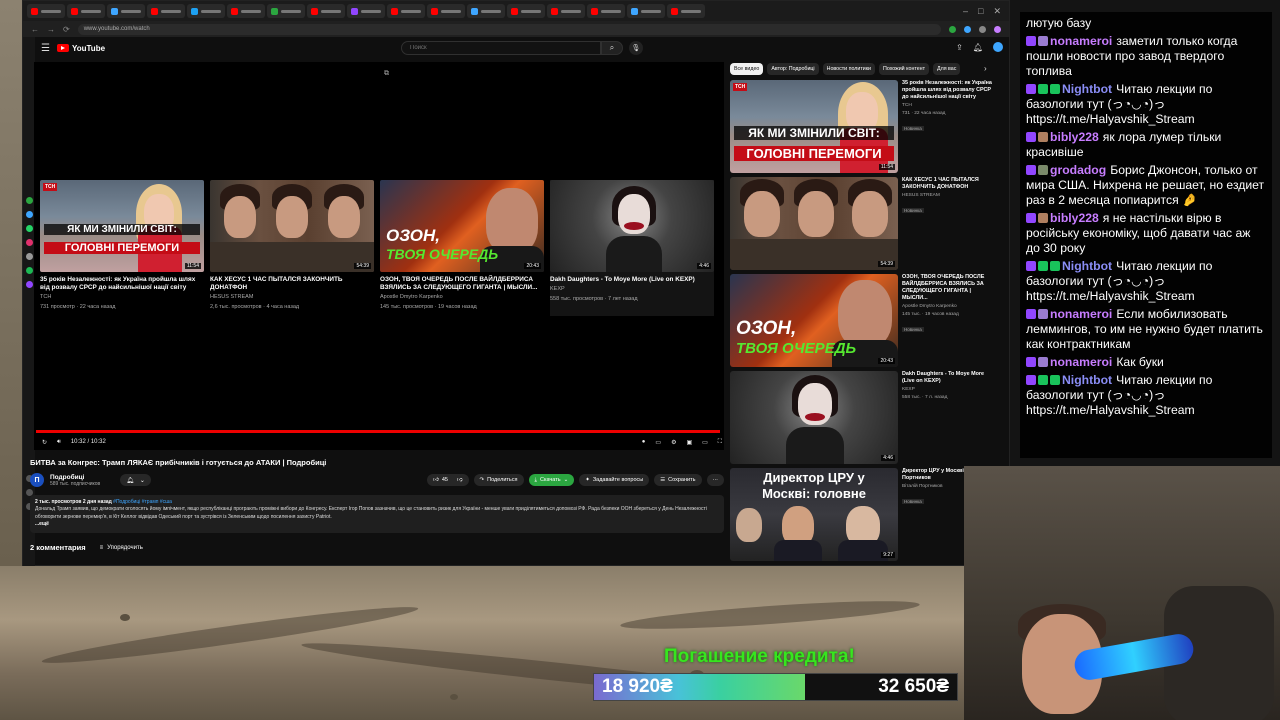 This screenshot has height=720, width=1280. What do you see at coordinates (632, 290) in the screenshot?
I see `endscreen-channel: KEXP` at bounding box center [632, 290].